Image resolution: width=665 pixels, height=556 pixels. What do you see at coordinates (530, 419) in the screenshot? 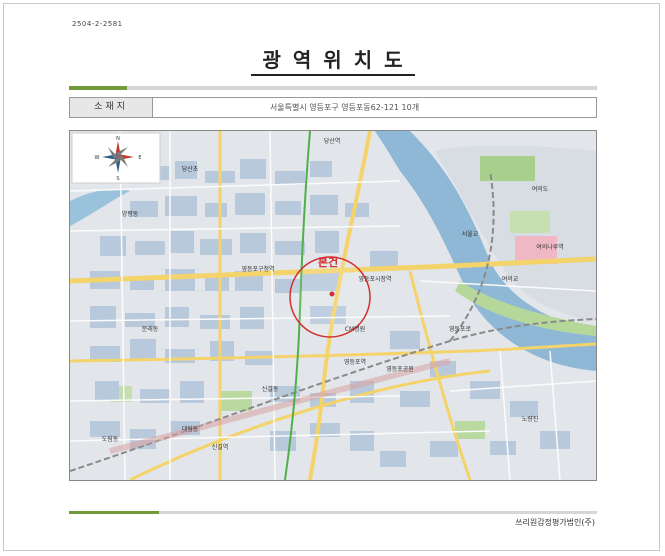
I see `map-place-label: 노량진` at bounding box center [530, 419].